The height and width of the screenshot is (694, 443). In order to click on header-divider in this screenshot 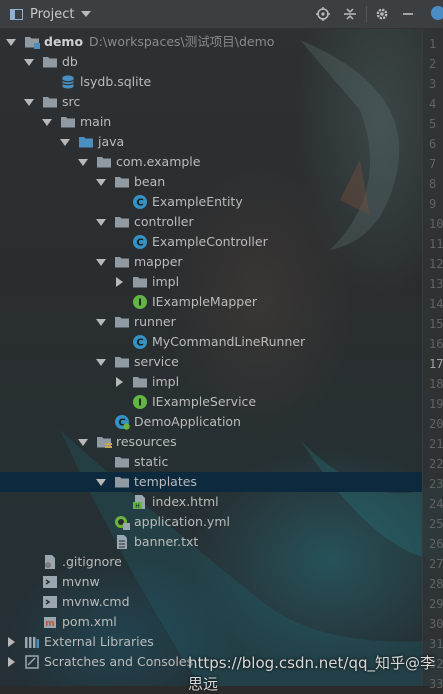, I will do `click(366, 14)`.